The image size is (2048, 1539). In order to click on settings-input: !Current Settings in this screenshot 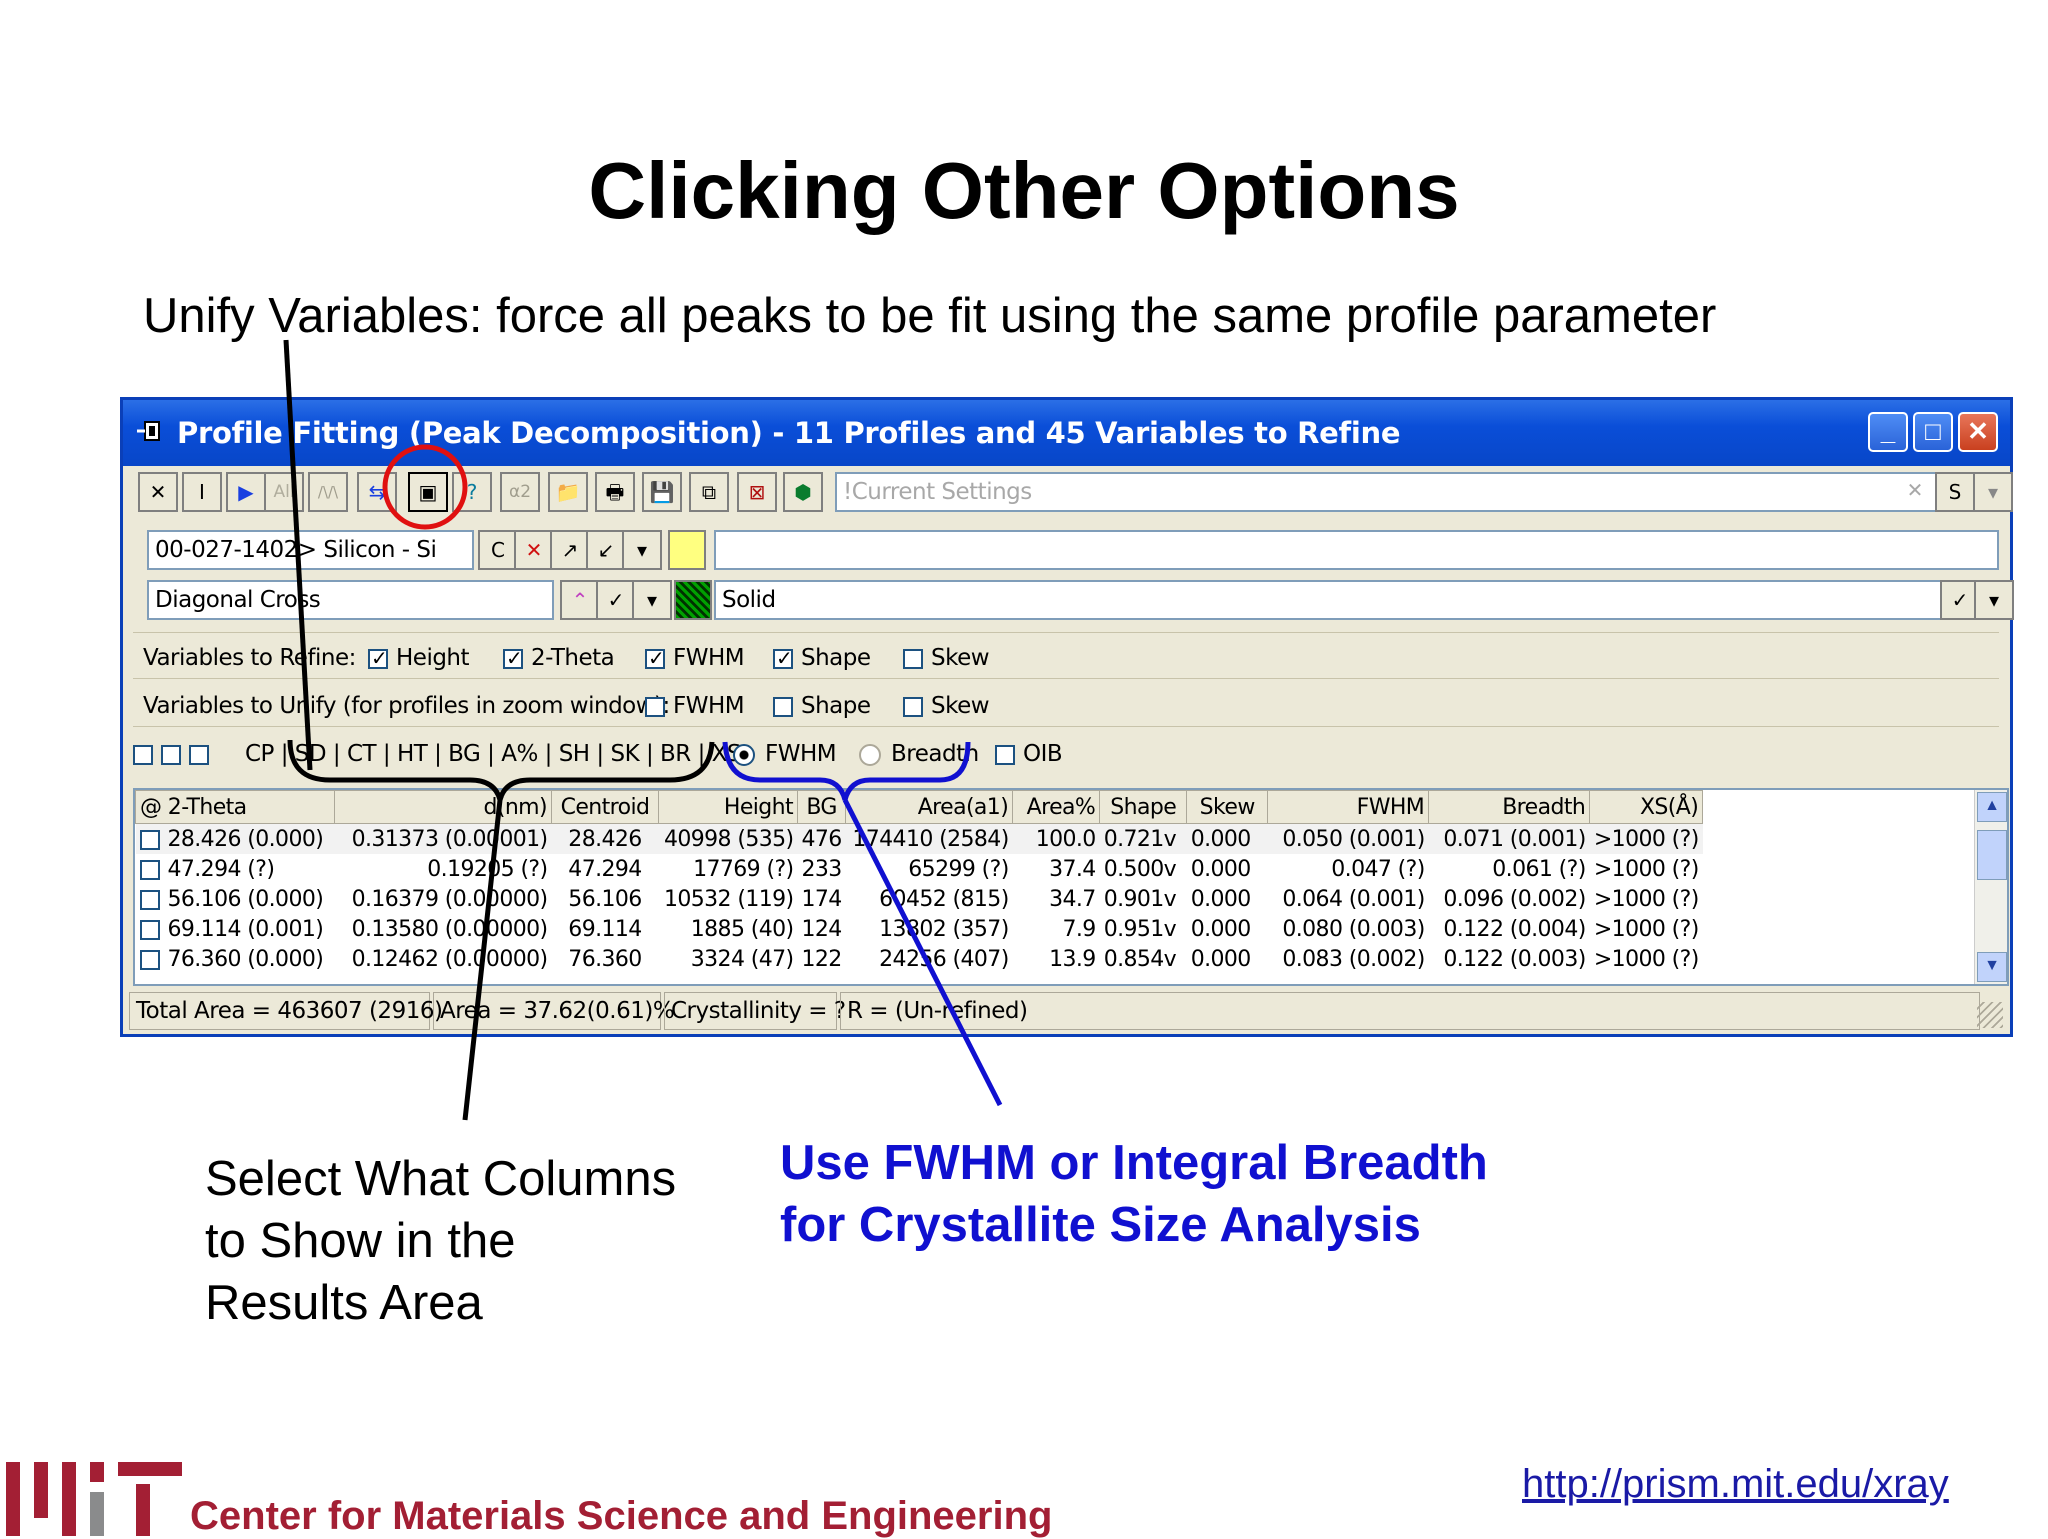, I will do `click(1392, 492)`.